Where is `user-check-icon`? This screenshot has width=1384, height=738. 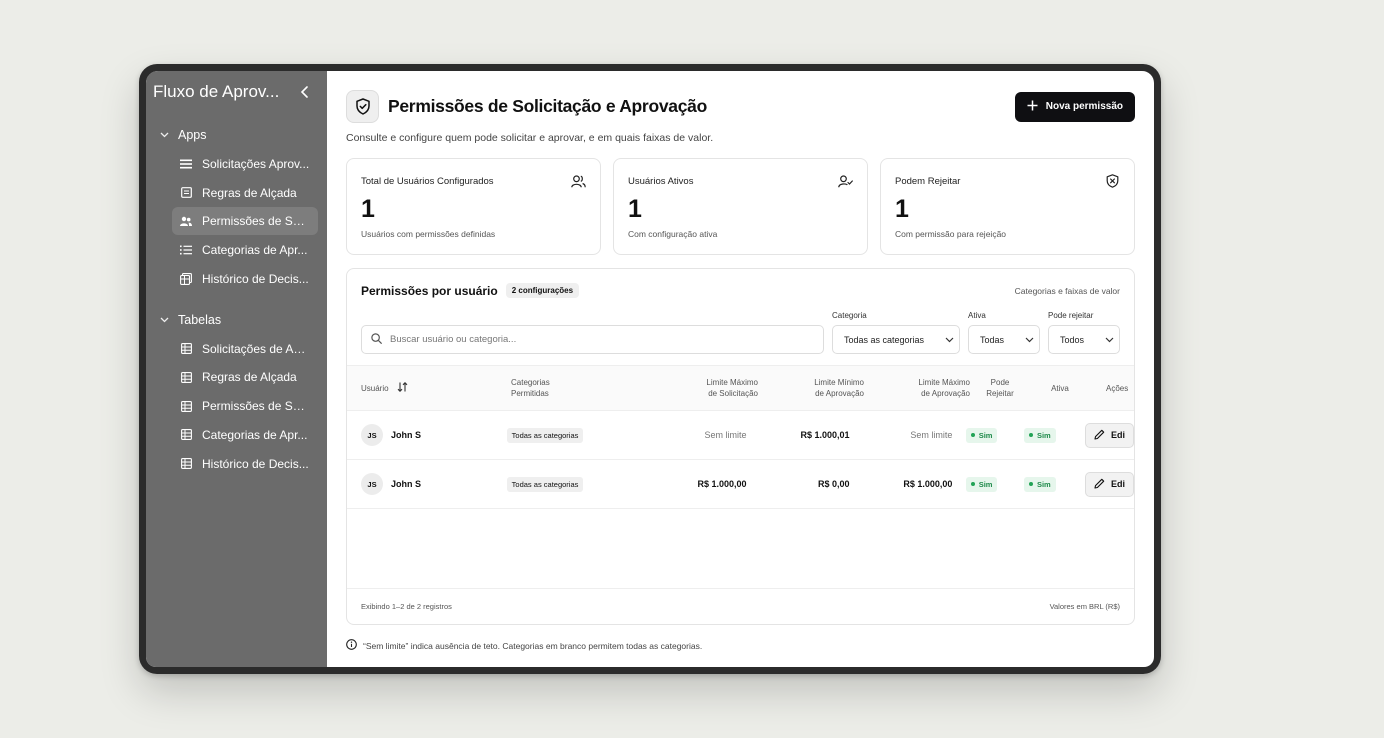 user-check-icon is located at coordinates (845, 181).